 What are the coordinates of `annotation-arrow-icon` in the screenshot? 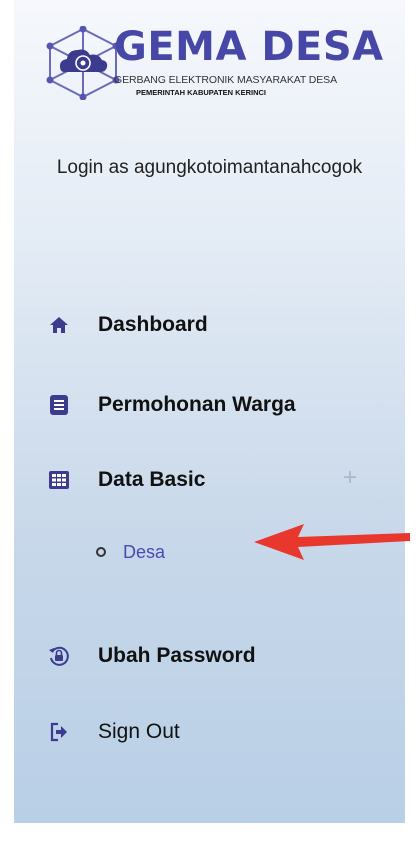 It's located at (332, 542).